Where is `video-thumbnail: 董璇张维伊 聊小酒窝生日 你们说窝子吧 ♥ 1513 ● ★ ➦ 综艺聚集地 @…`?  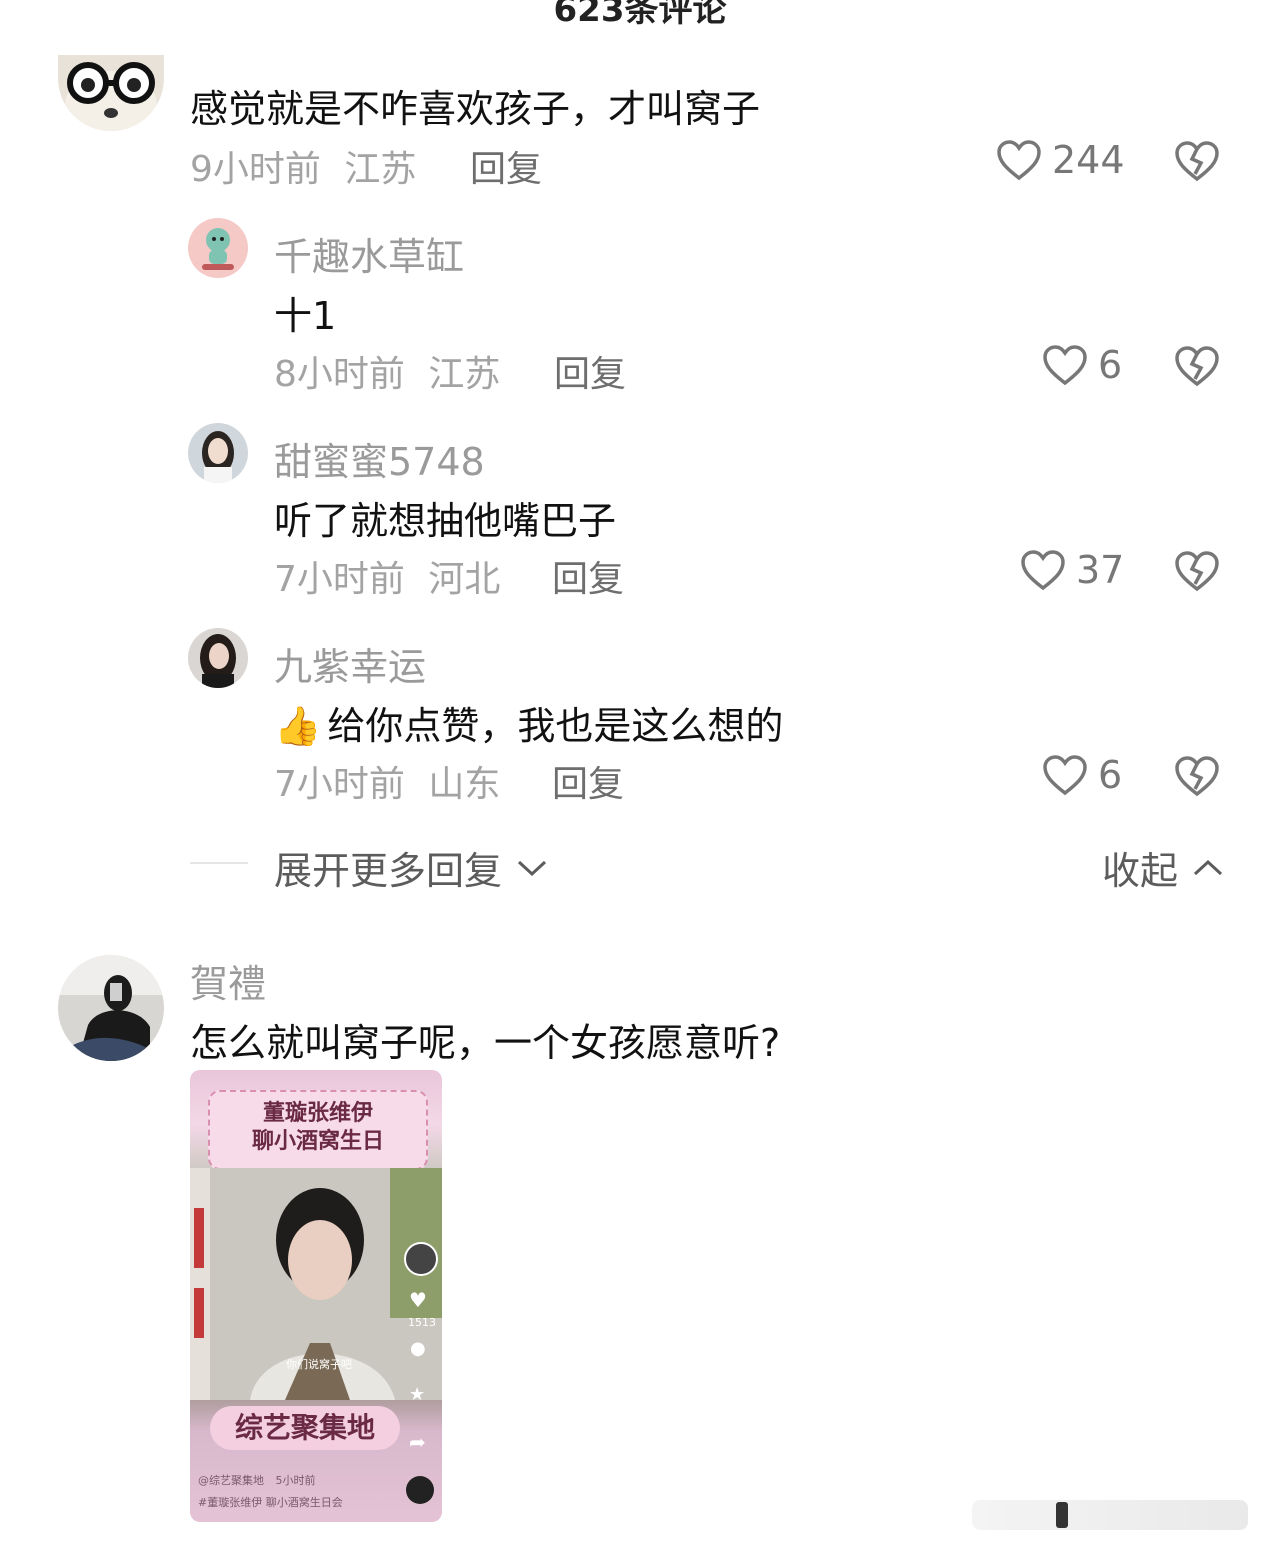
video-thumbnail: 董璇张维伊 聊小酒窝生日 你们说窝子吧 ♥ 1513 ● ★ ➦ 综艺聚集地 @… is located at coordinates (316, 1296).